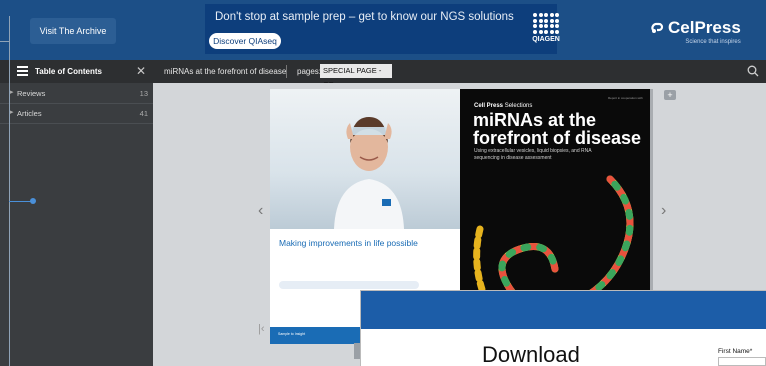 This screenshot has height=366, width=766. What do you see at coordinates (356, 76) in the screenshot?
I see `page-number-field: SPECIAL PAGE - OF` at bounding box center [356, 76].